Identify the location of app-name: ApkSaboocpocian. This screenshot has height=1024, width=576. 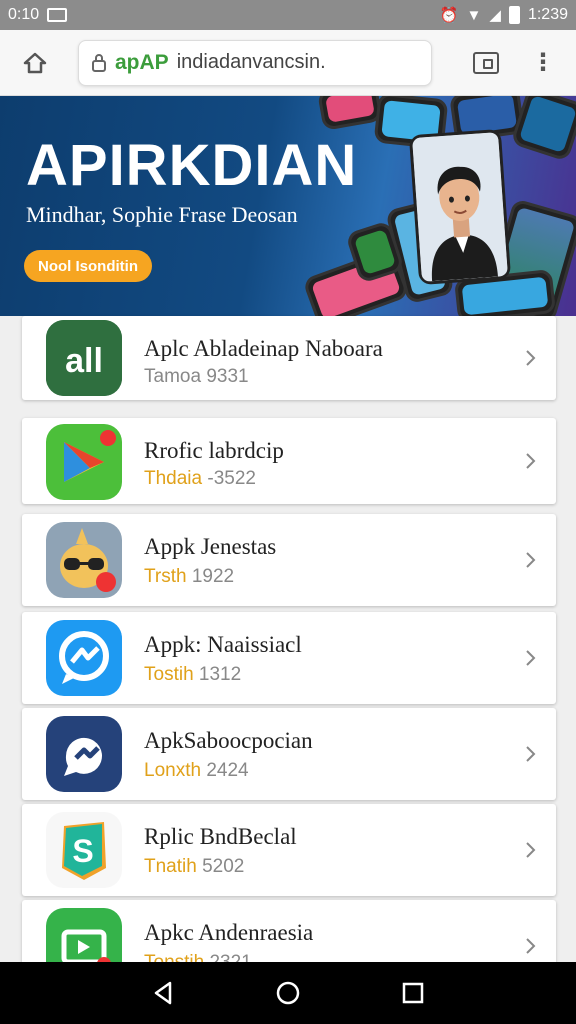
(228, 740).